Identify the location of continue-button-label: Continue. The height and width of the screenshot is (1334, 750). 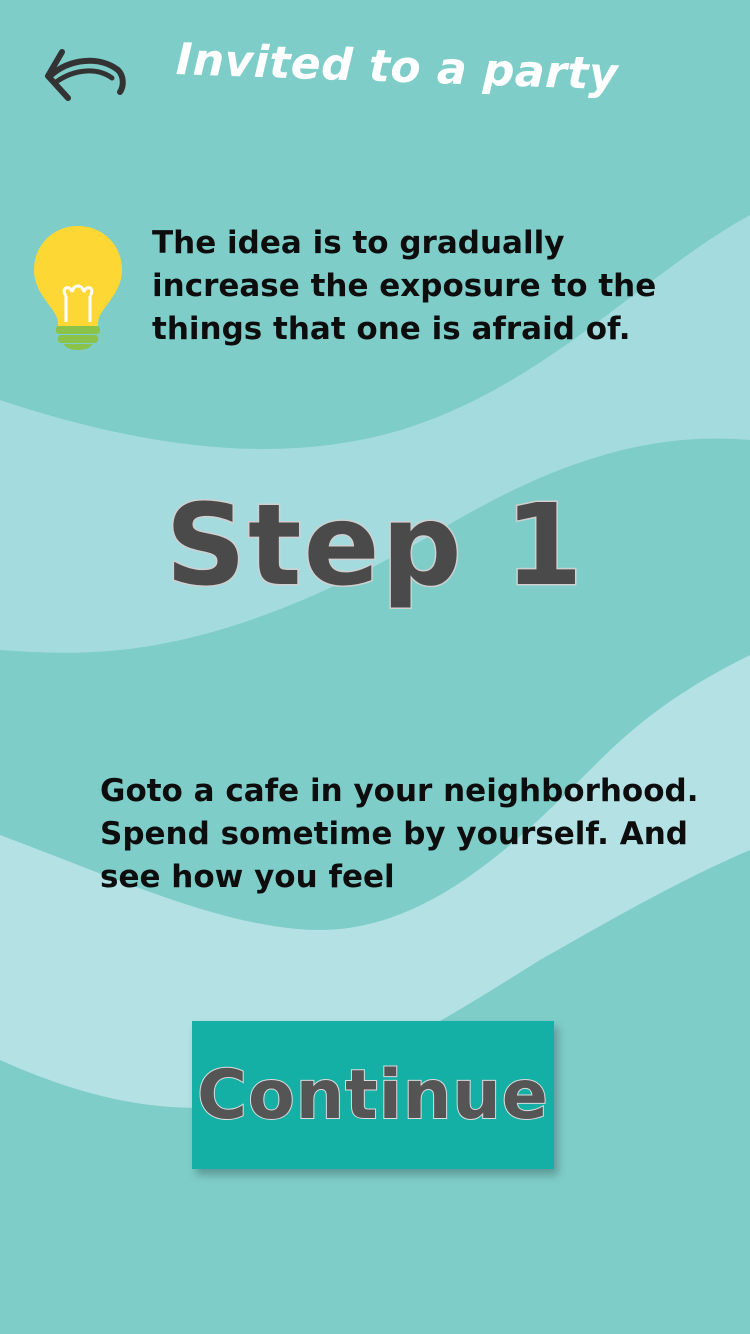
(372, 1095).